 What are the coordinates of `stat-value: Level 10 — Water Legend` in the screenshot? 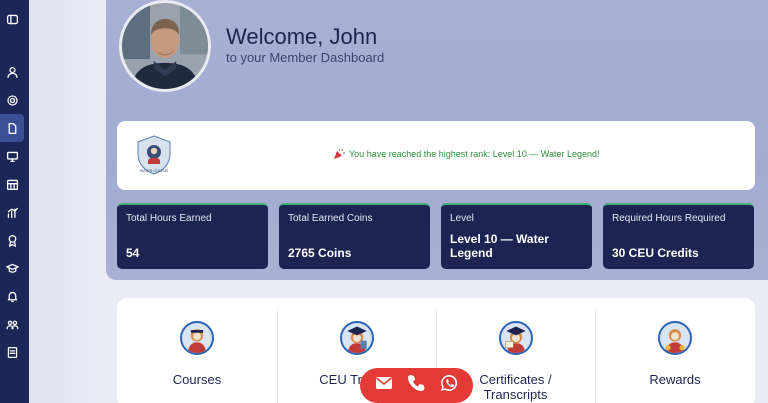 It's located at (499, 246).